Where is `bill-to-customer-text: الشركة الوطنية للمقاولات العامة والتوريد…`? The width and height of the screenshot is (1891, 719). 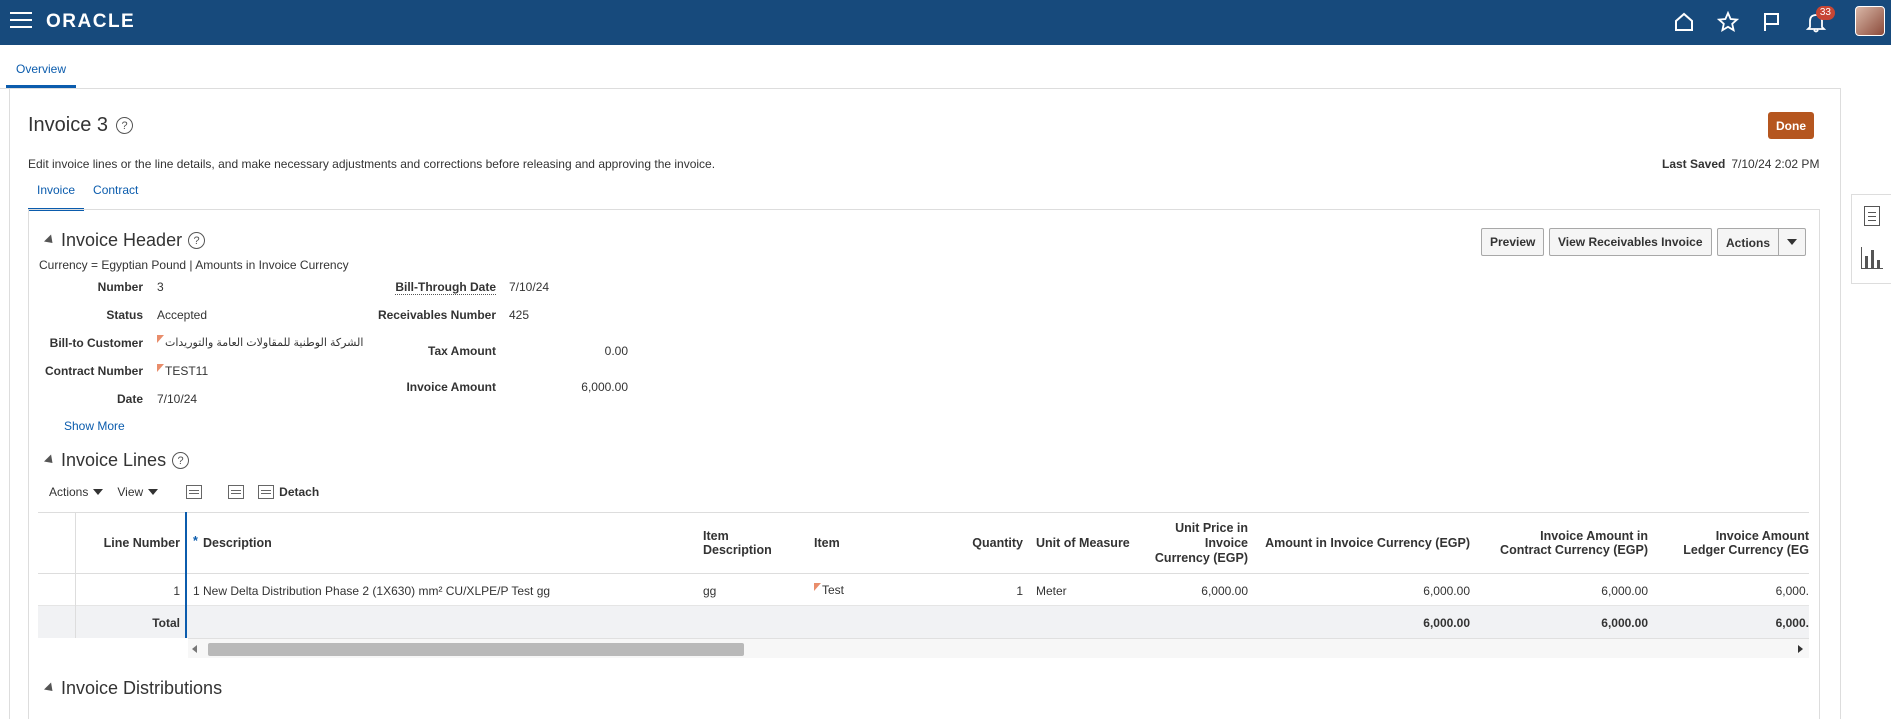
bill-to-customer-text: الشركة الوطنية للمقاولات العامة والتوريد… is located at coordinates (264, 343).